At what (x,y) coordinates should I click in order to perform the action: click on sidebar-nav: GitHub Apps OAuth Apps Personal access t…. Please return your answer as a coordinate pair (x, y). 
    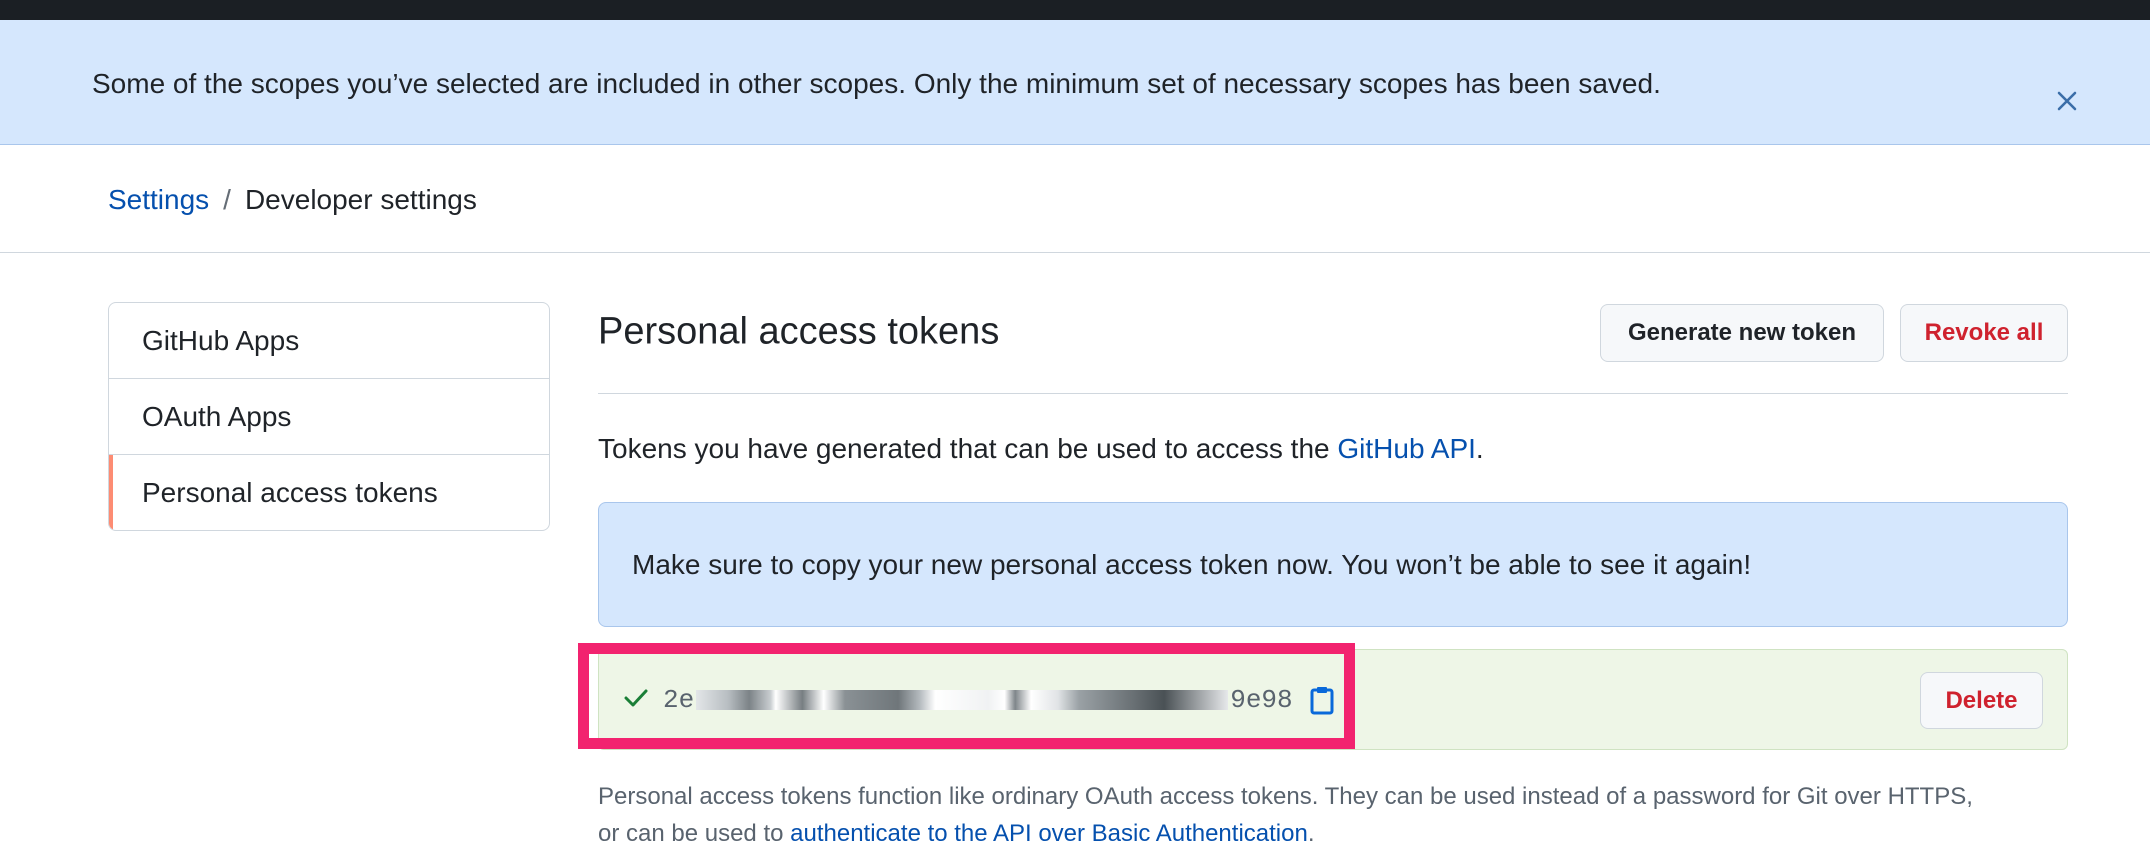
    Looking at the image, I should click on (329, 416).